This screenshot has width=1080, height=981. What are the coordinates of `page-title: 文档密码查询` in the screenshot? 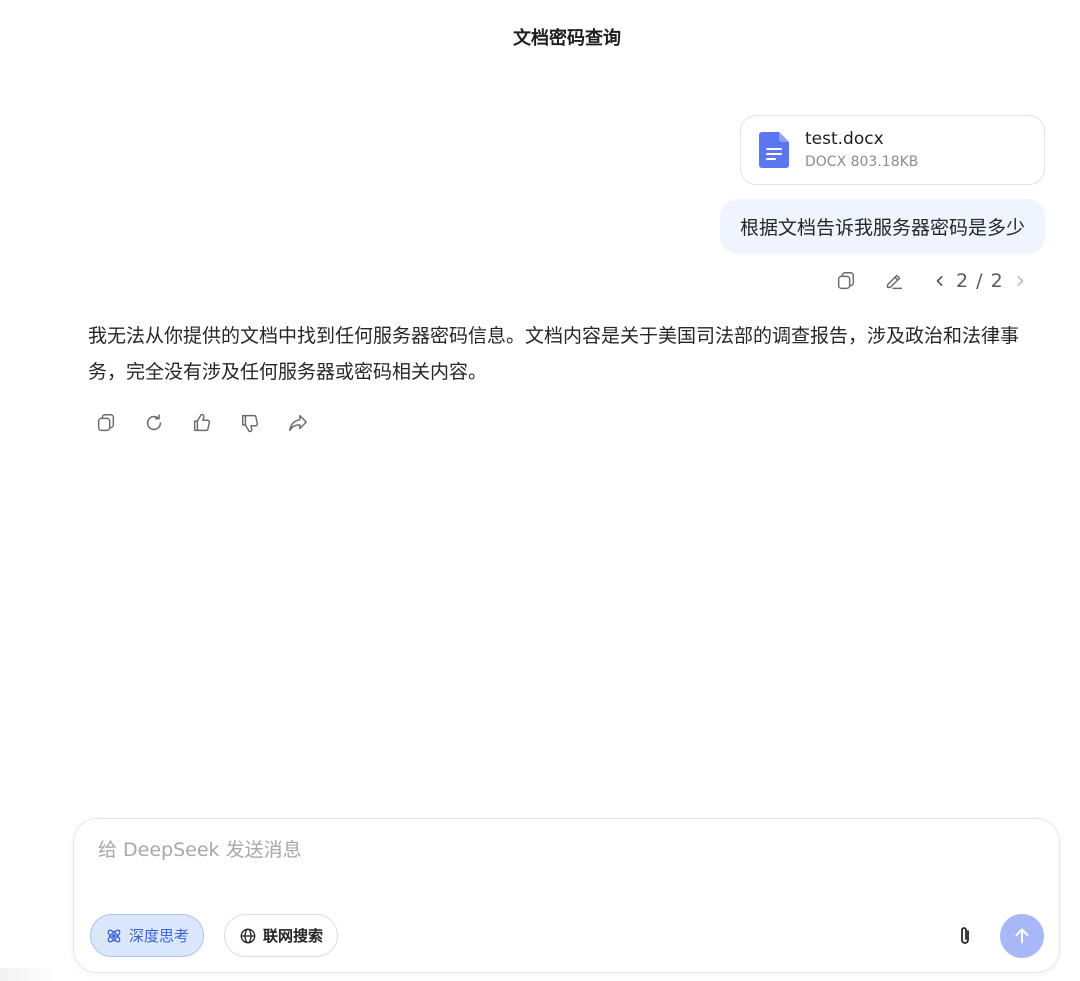 It's located at (567, 38).